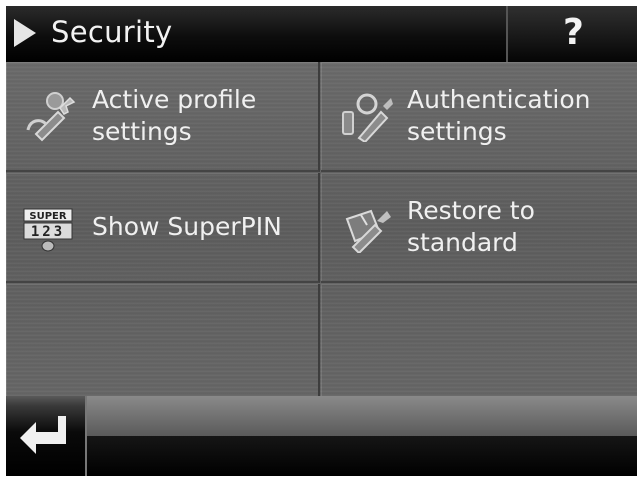 The height and width of the screenshot is (481, 643). I want to click on superpin-icon-text: SUPER, so click(47, 216).